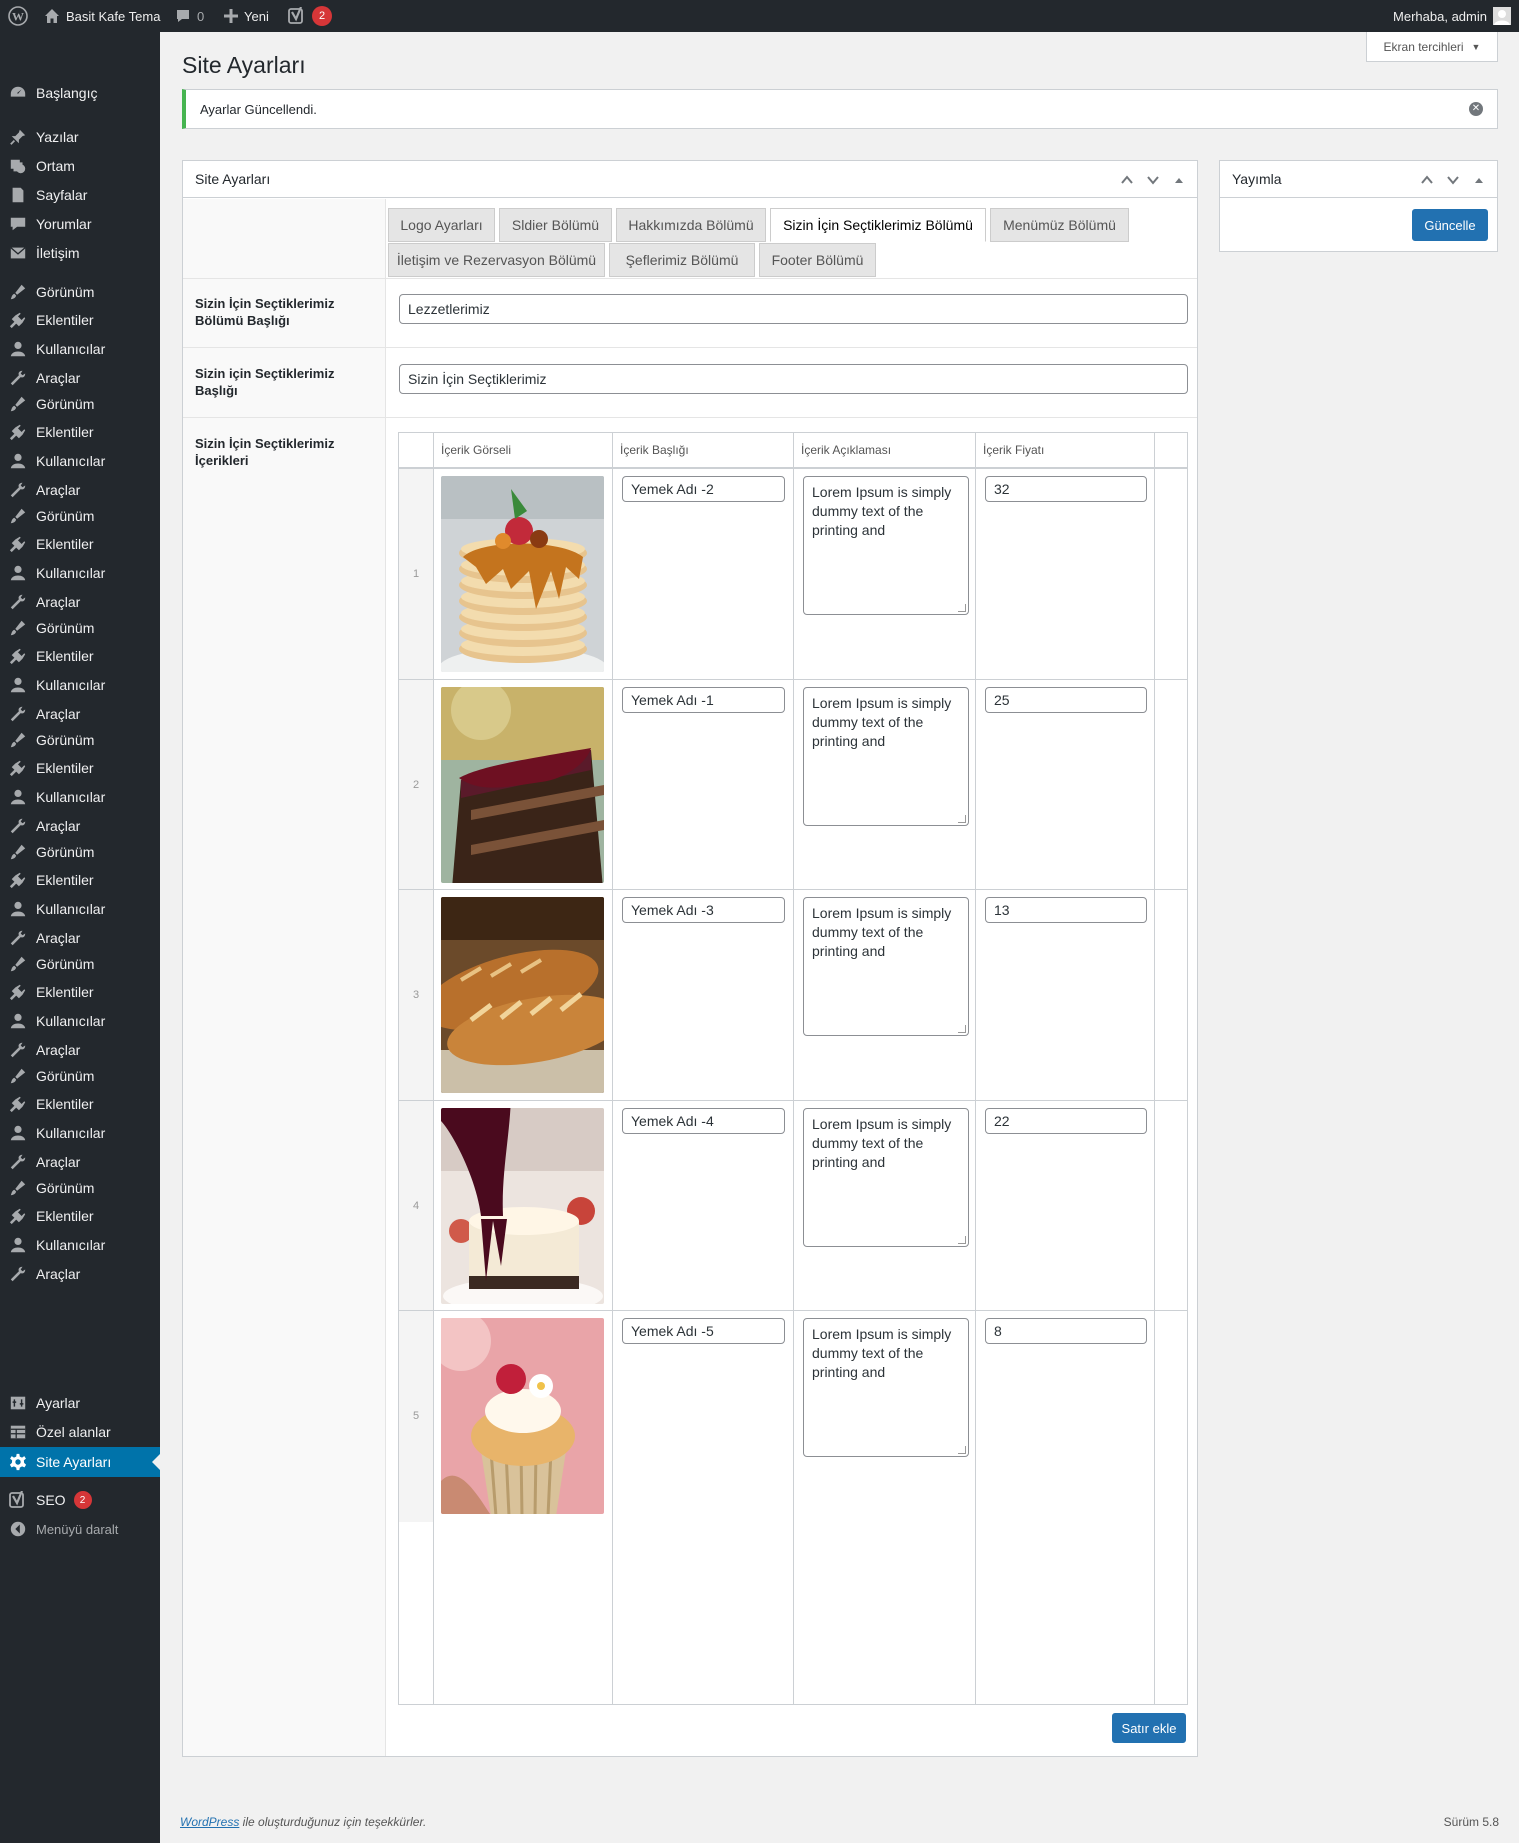  I want to click on sidebar-item-pin: Yazılar, so click(80, 137).